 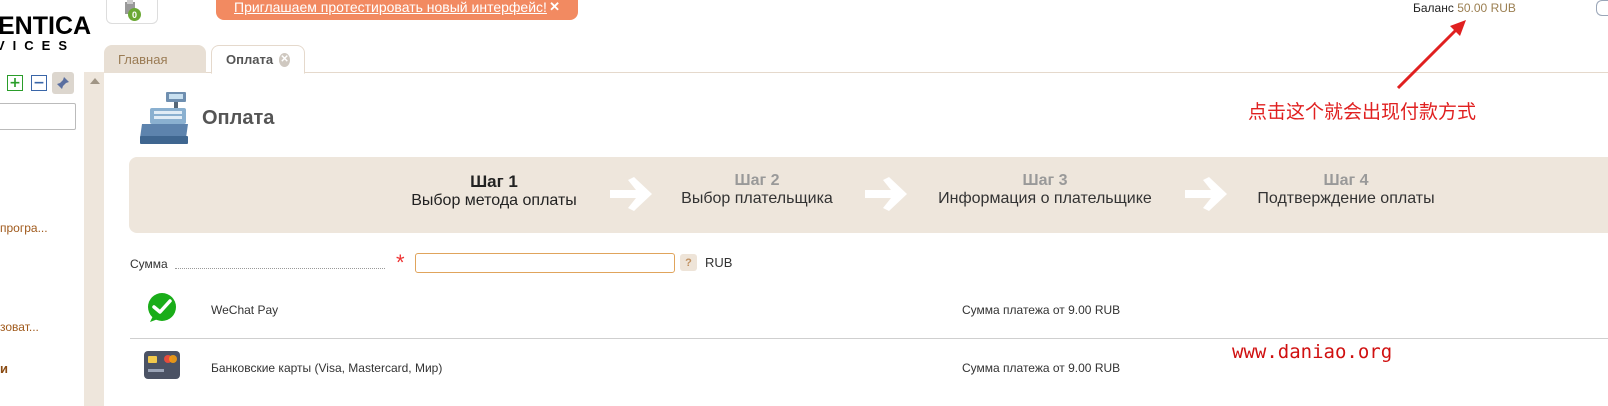 I want to click on step-title: Информация о плательщике, so click(x=1045, y=198).